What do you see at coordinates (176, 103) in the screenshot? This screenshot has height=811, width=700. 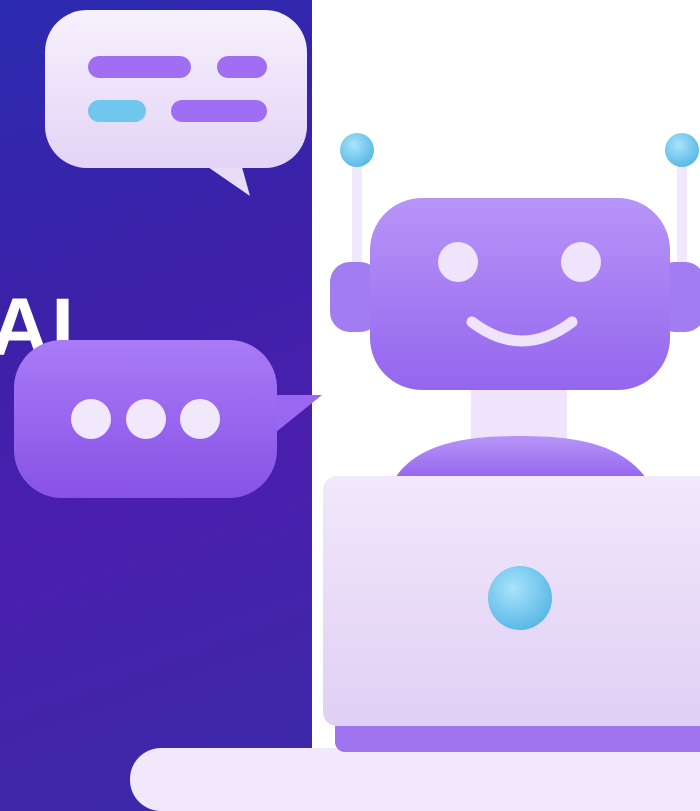 I see `chat-bubble-icon` at bounding box center [176, 103].